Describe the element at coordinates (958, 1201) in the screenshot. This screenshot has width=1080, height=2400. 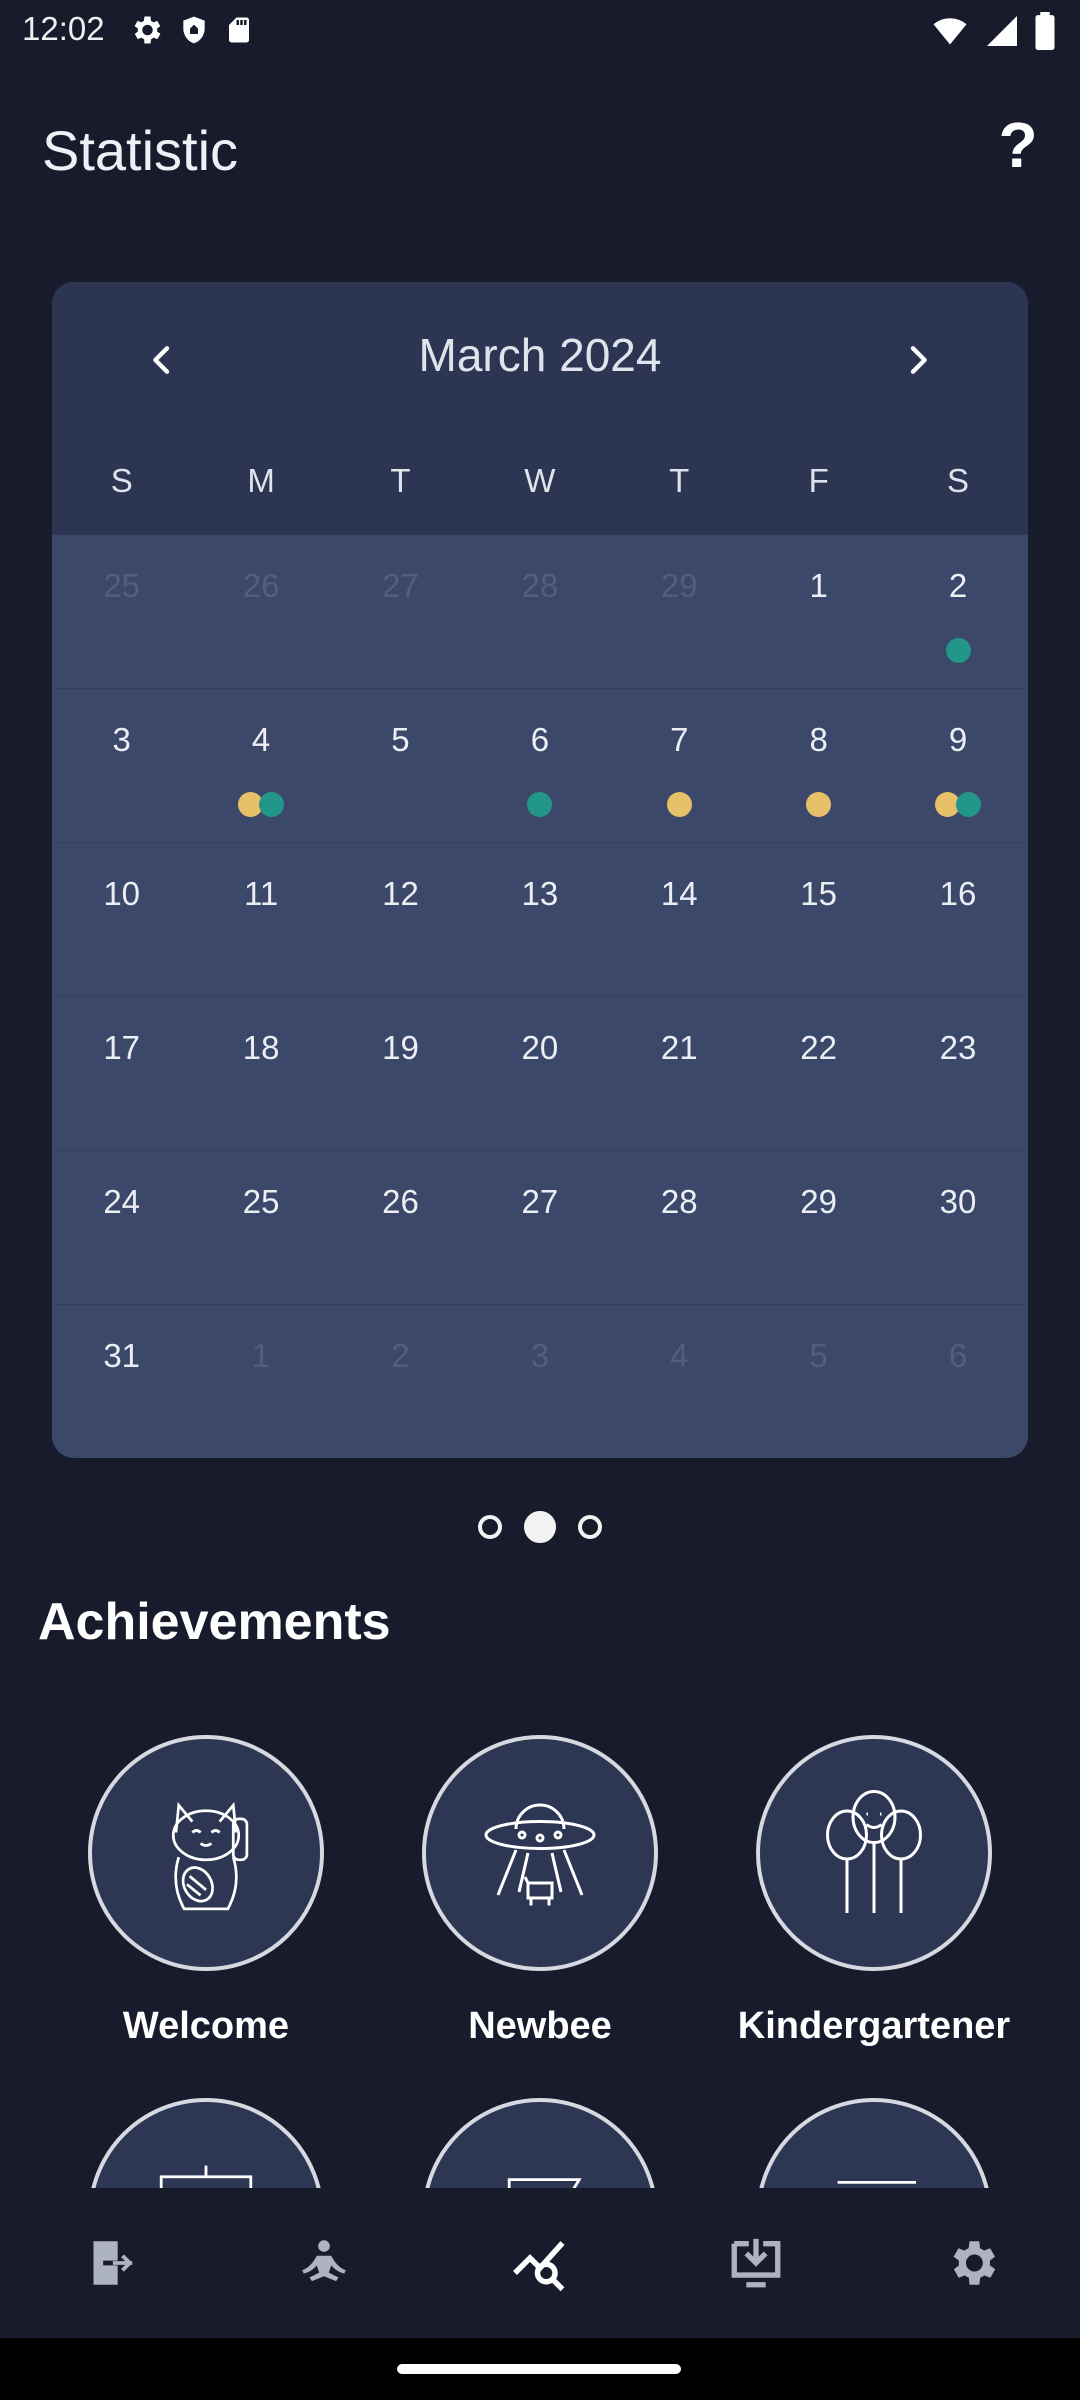
I see `calendar-day-number: 30` at that location.